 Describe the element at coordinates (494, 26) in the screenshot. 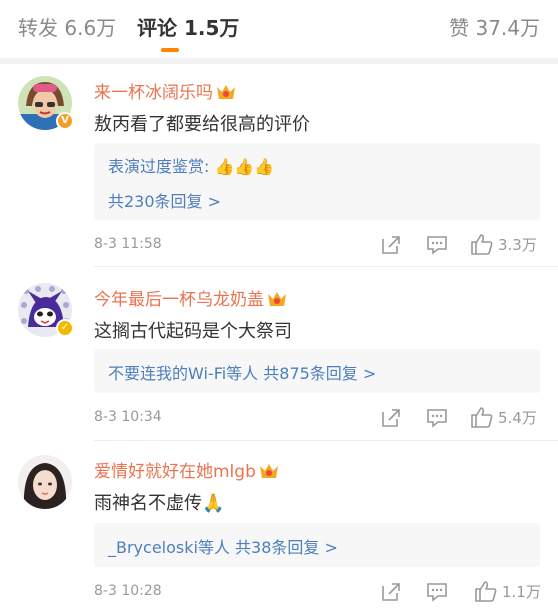

I see `tab-likes: 赞 37.4万` at that location.